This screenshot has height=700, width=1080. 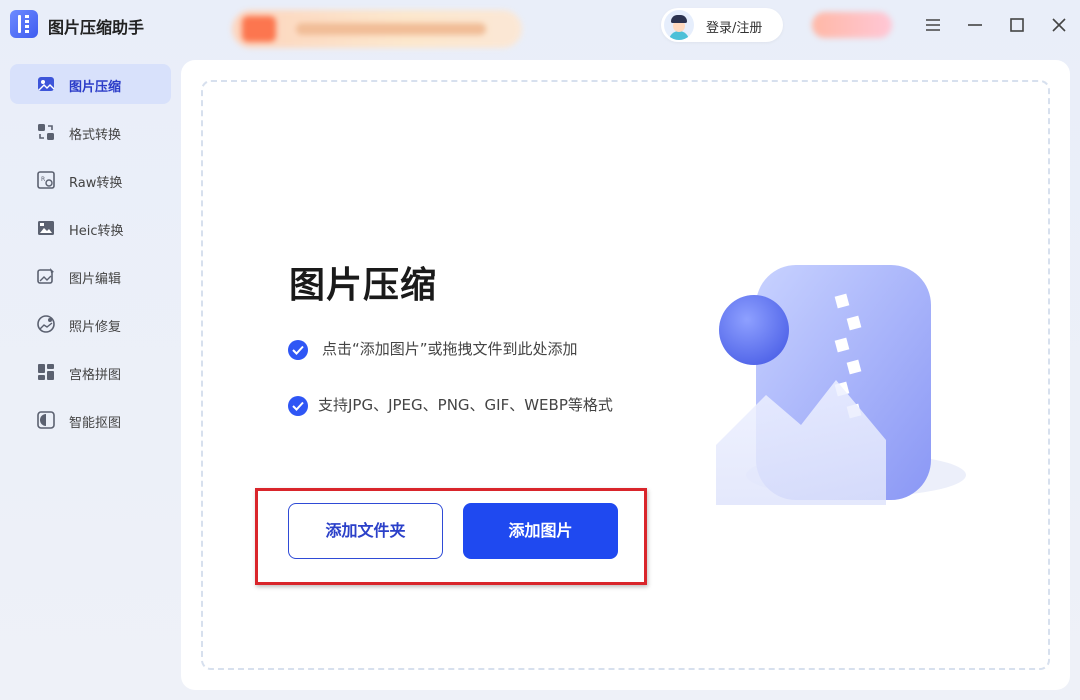 I want to click on smart-cutout-icon, so click(x=46, y=420).